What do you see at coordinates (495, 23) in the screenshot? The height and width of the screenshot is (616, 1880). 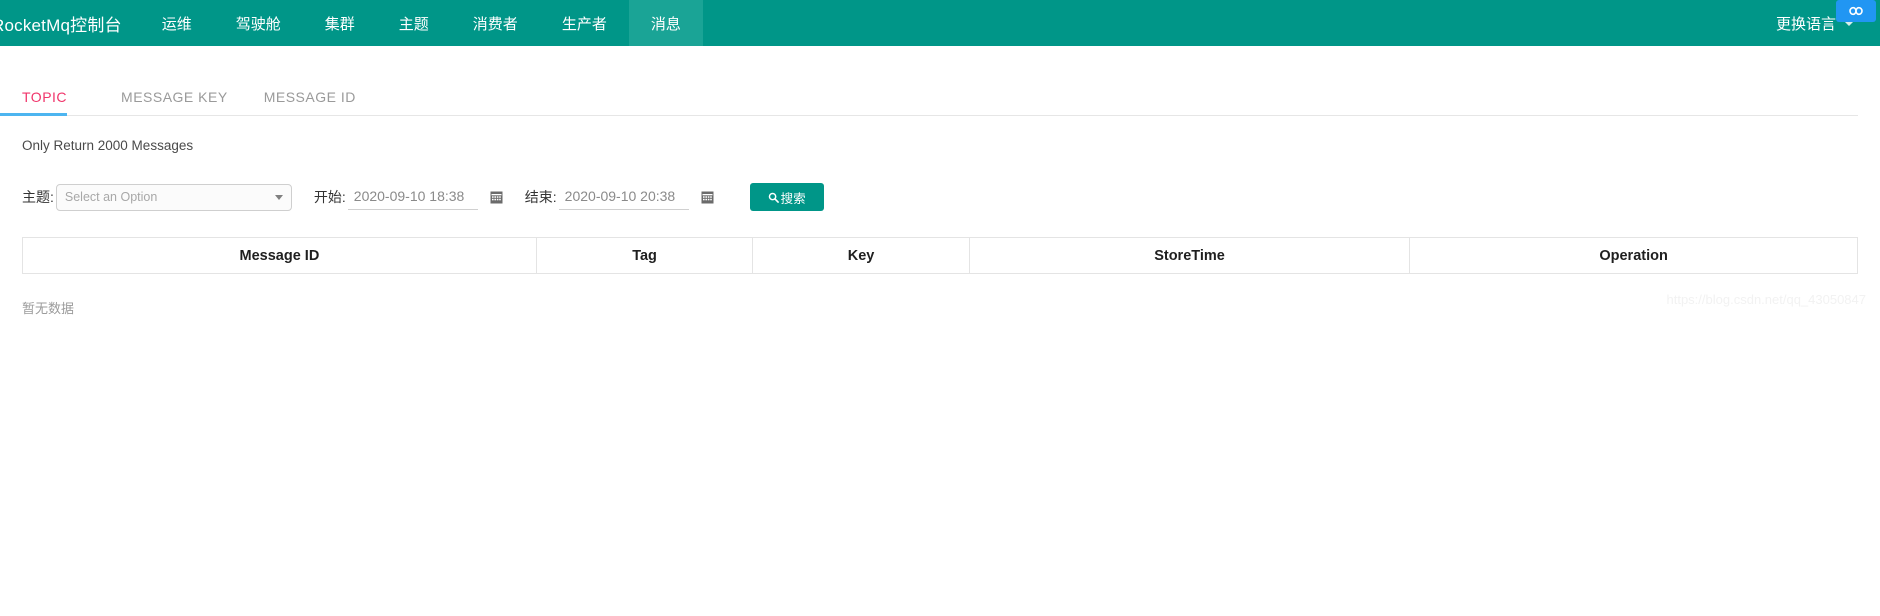 I see `nav-item-consumer: 消费者` at bounding box center [495, 23].